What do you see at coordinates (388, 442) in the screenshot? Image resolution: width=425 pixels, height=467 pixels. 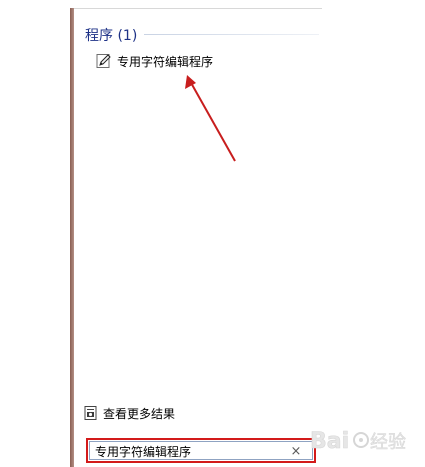 I see `svg-text: 经验` at bounding box center [388, 442].